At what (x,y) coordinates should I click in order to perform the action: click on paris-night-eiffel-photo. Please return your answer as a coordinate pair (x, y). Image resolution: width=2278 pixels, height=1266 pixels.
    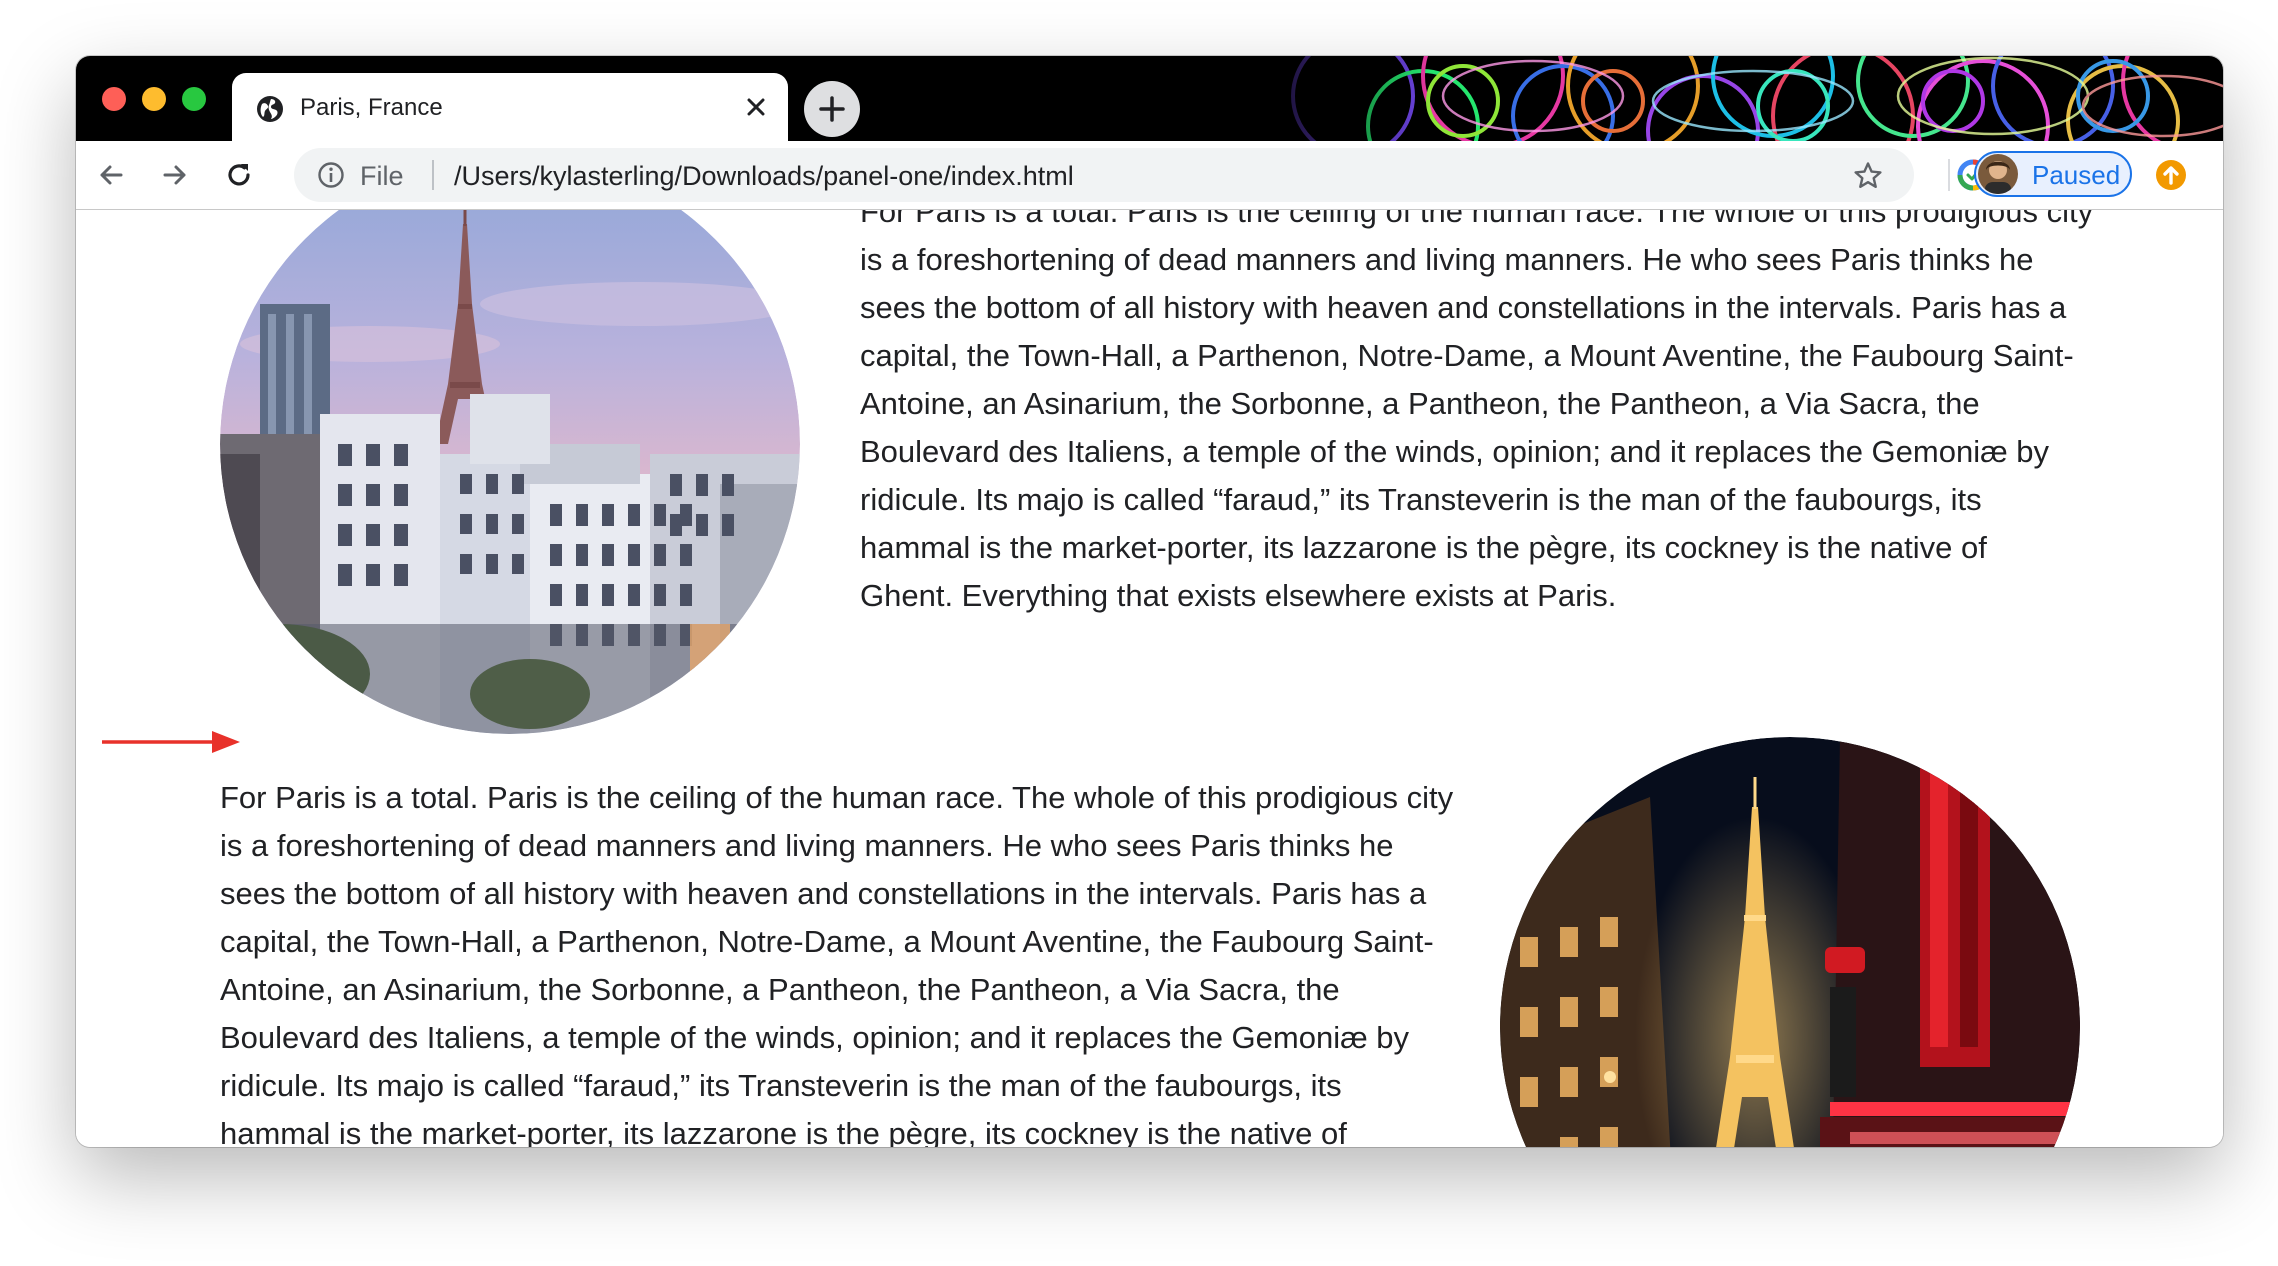
    Looking at the image, I should click on (1790, 942).